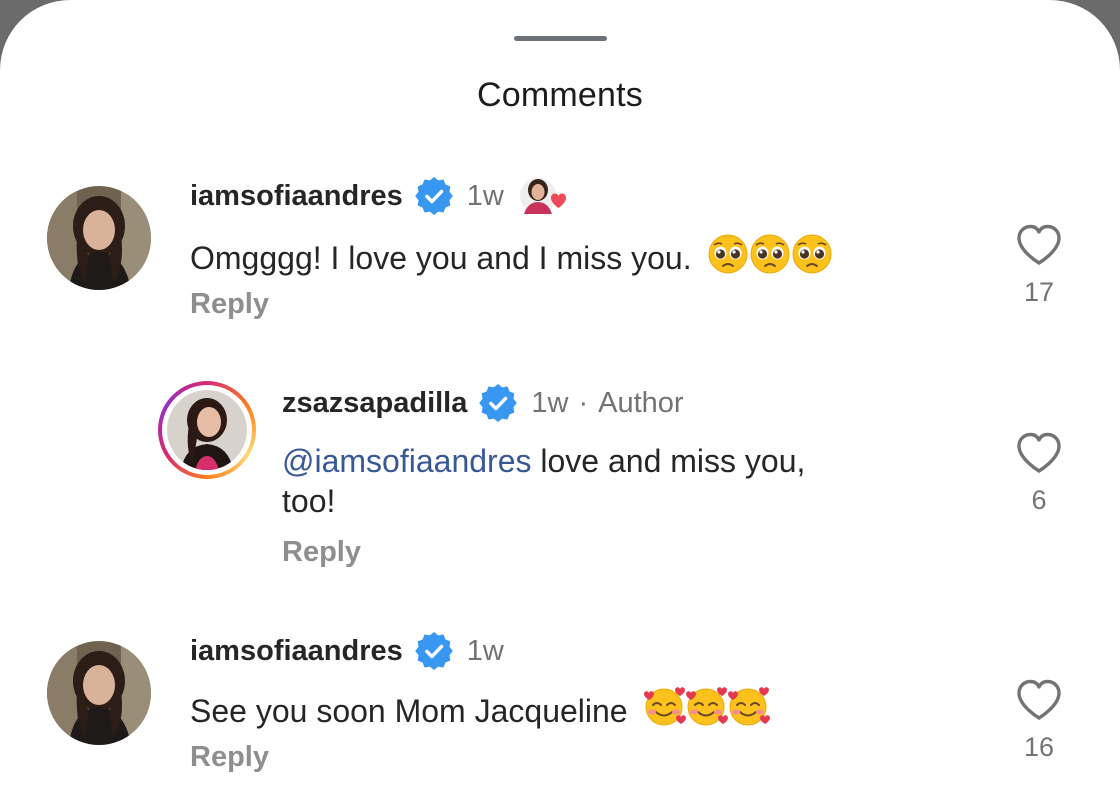 This screenshot has width=1120, height=807. I want to click on avatar, so click(99, 693).